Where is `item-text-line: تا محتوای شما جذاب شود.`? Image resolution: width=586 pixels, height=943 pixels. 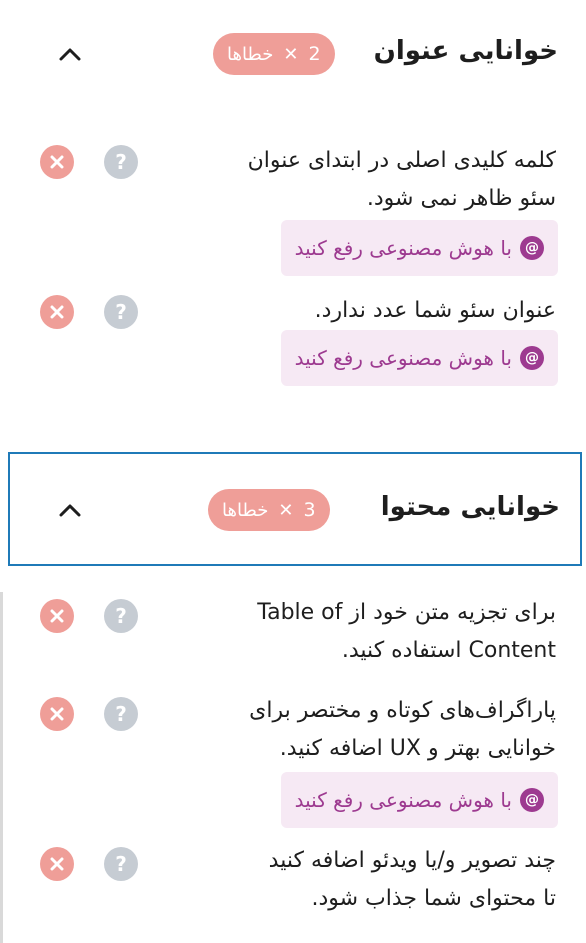
item-text-line: تا محتوای شما جذاب شود. is located at coordinates (433, 898).